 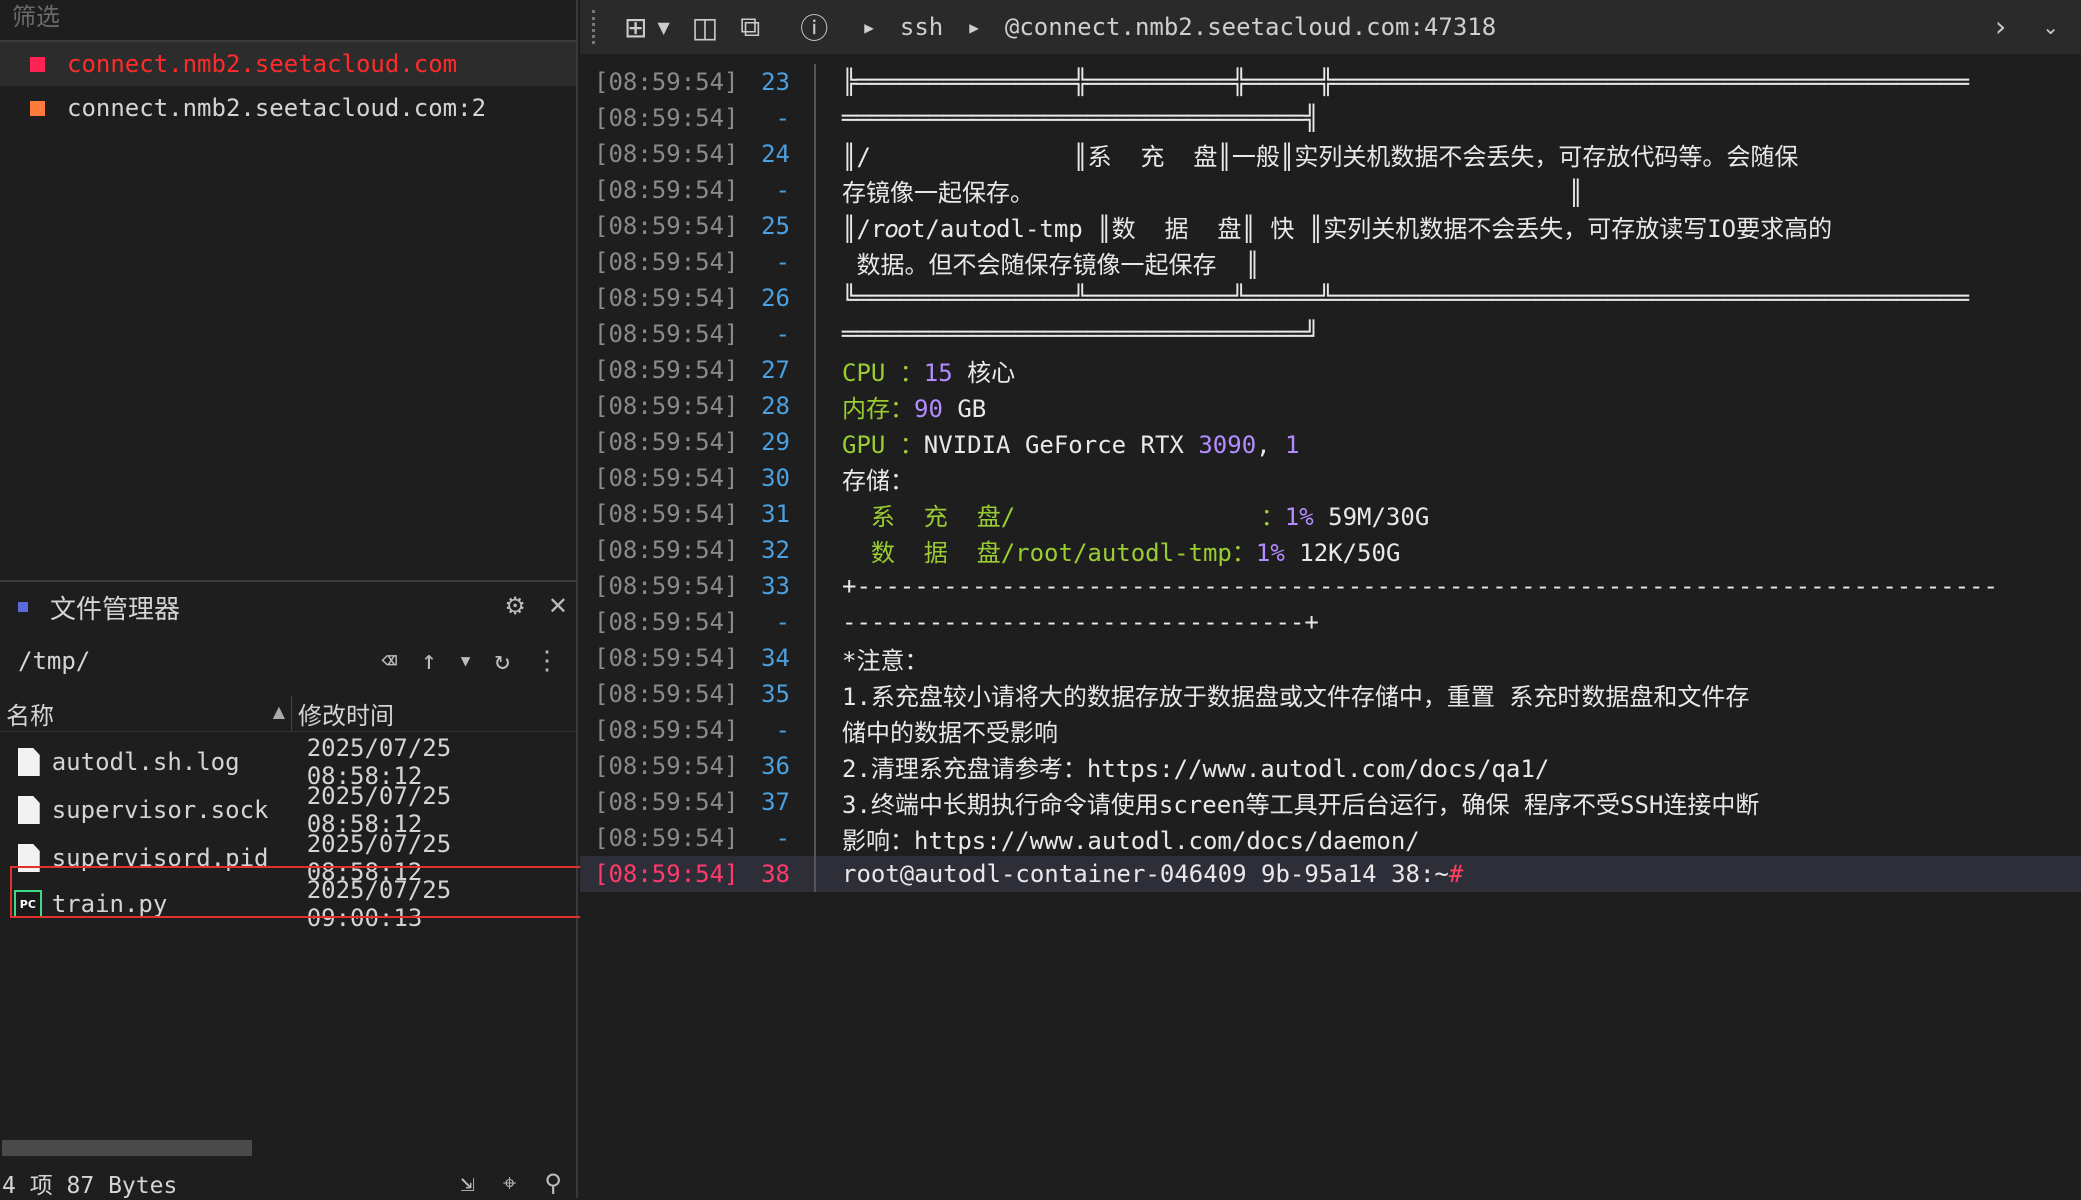 What do you see at coordinates (346, 716) in the screenshot?
I see `column-modified-label: 修改时间` at bounding box center [346, 716].